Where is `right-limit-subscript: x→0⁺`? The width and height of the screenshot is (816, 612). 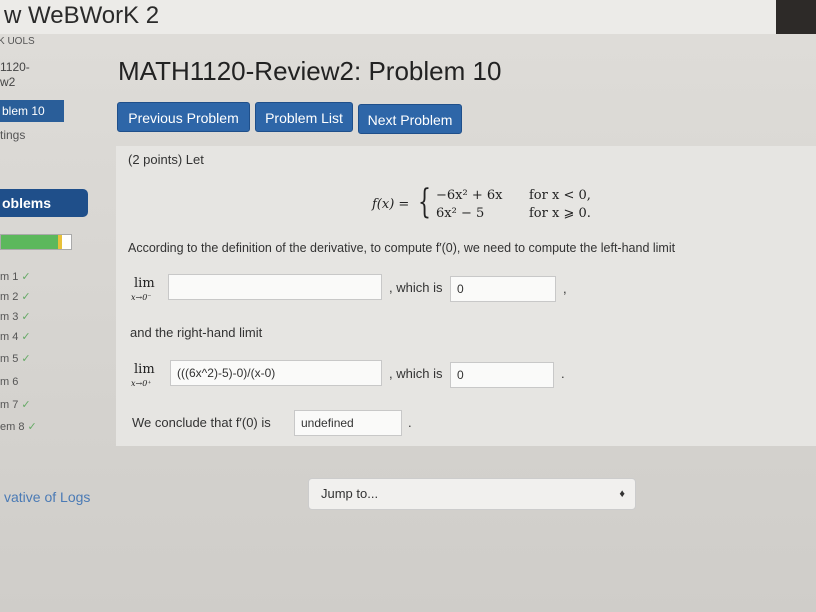
right-limit-subscript: x→0⁺ is located at coordinates (141, 383).